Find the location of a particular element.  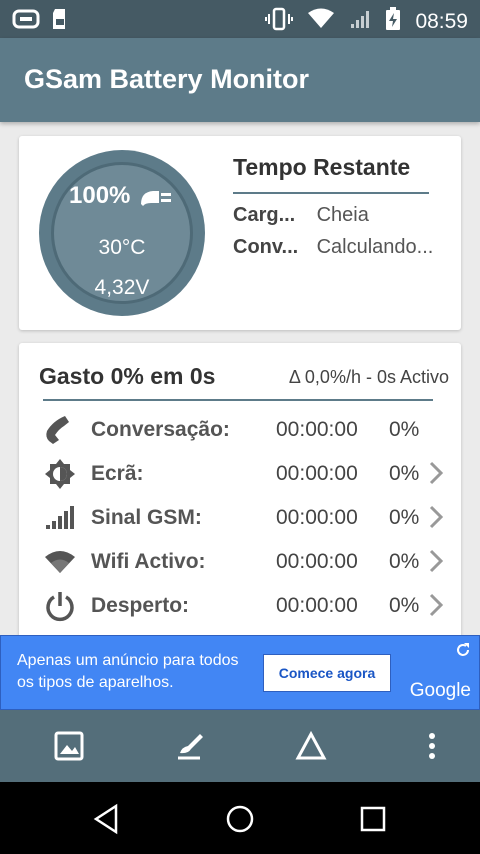

usage-row-wifi: Wifi Activo: 00:00:00 0% is located at coordinates (240, 561).